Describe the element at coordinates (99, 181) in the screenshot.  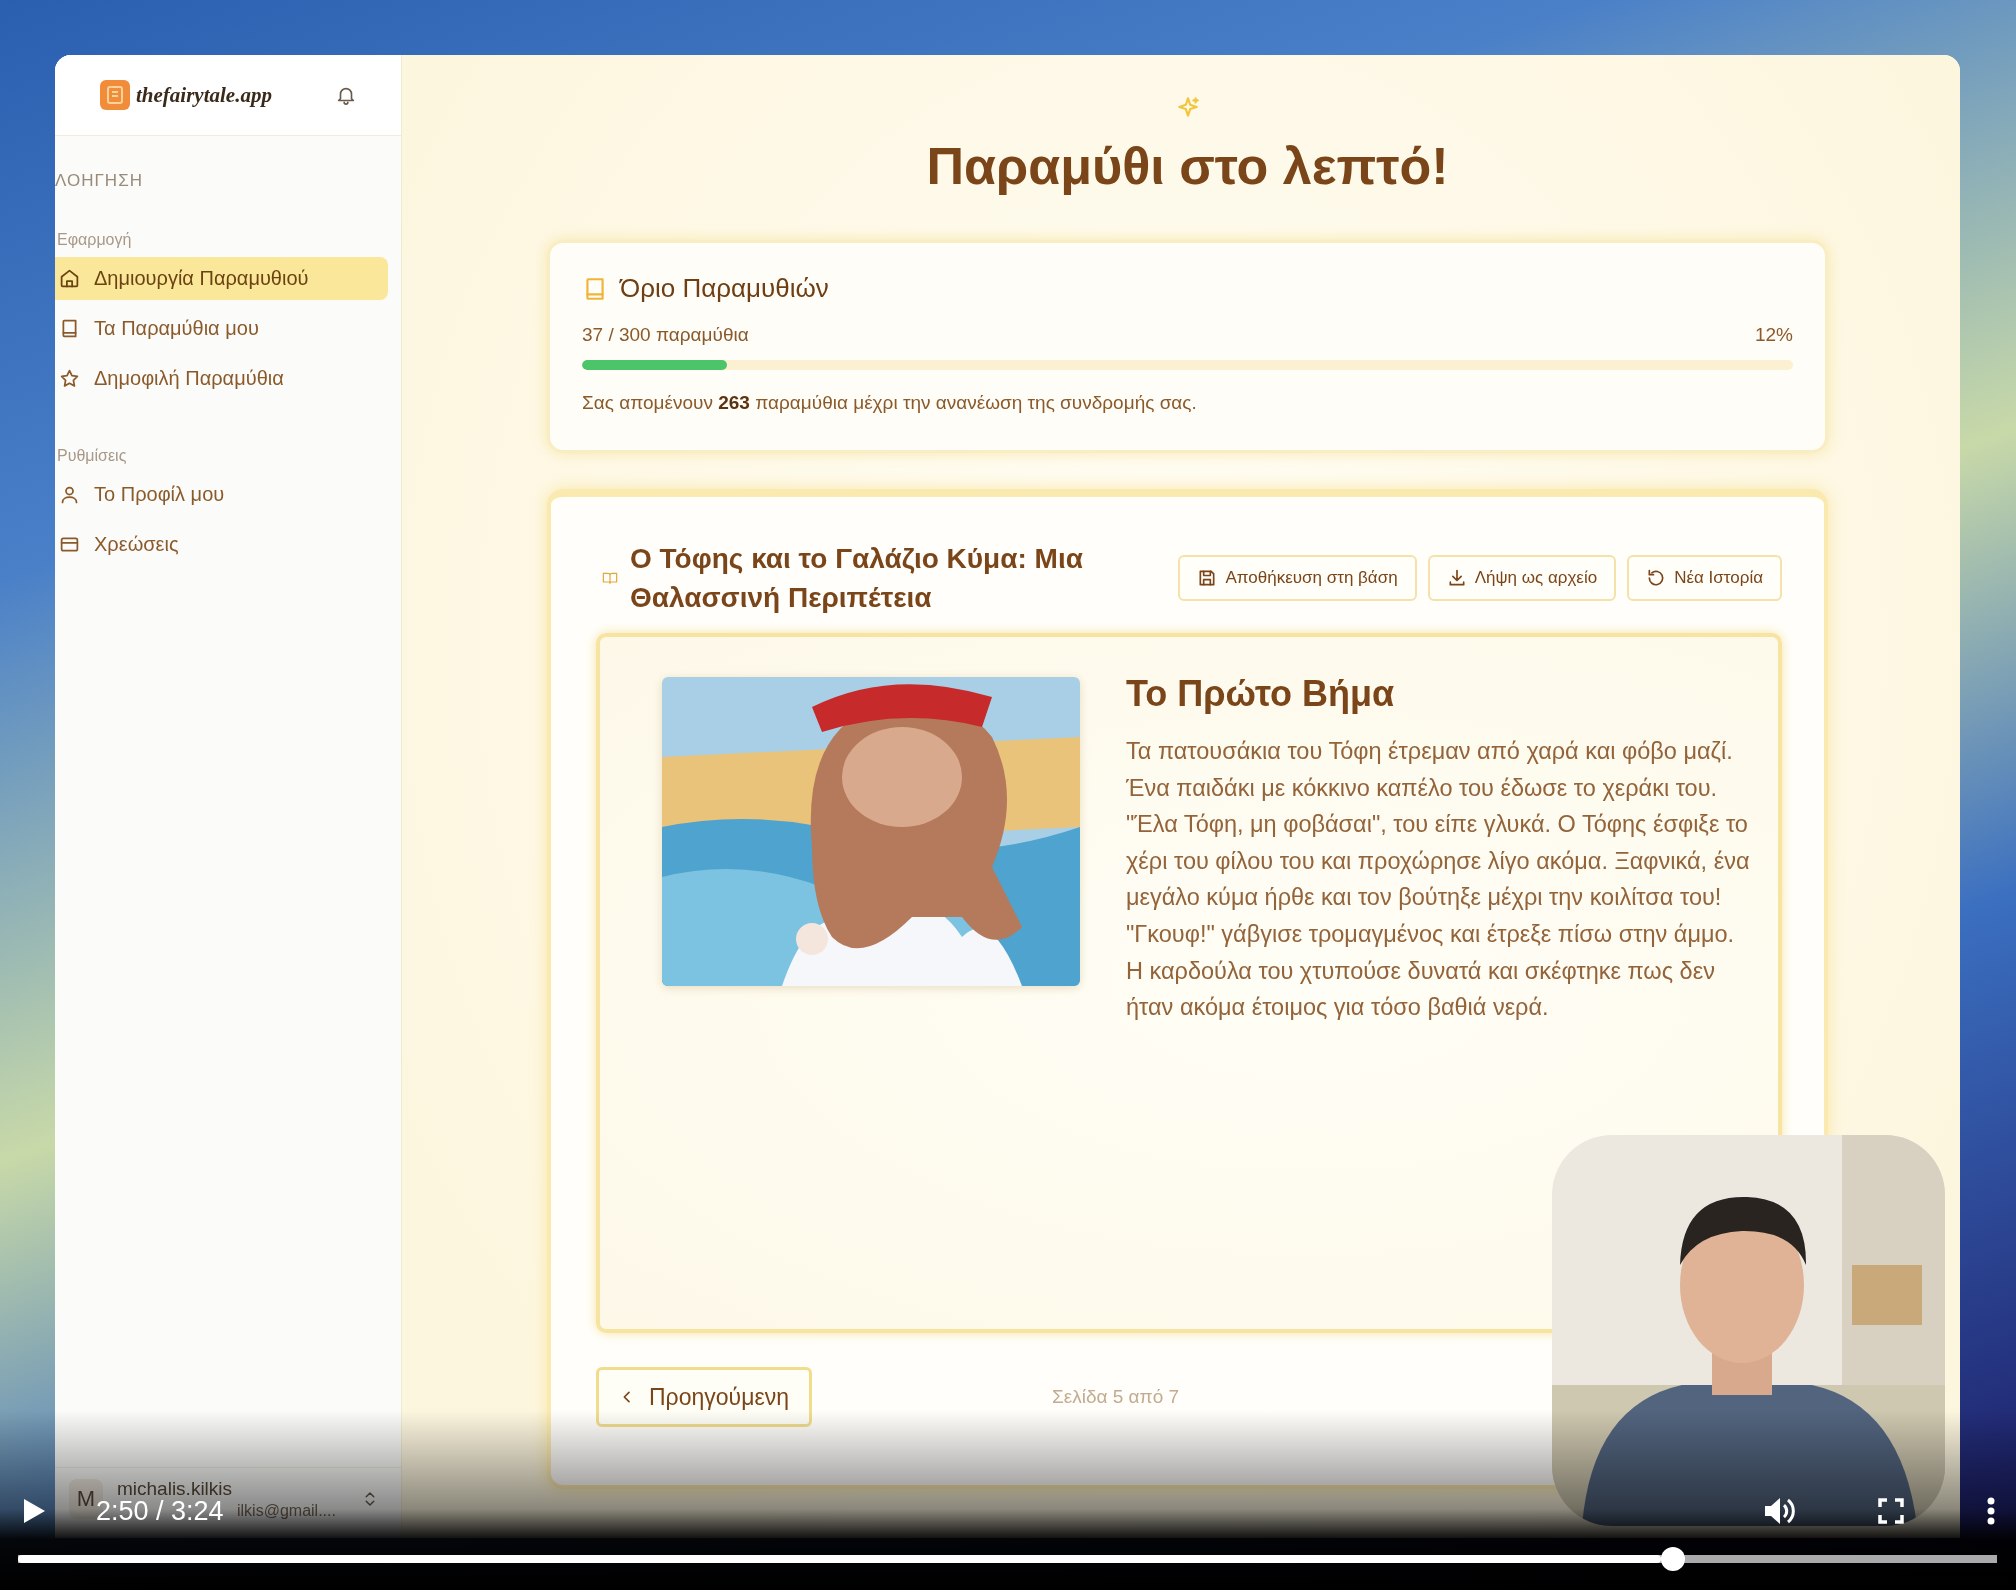
I see `section-label: ΛΟΗΓΗΣΗ` at that location.